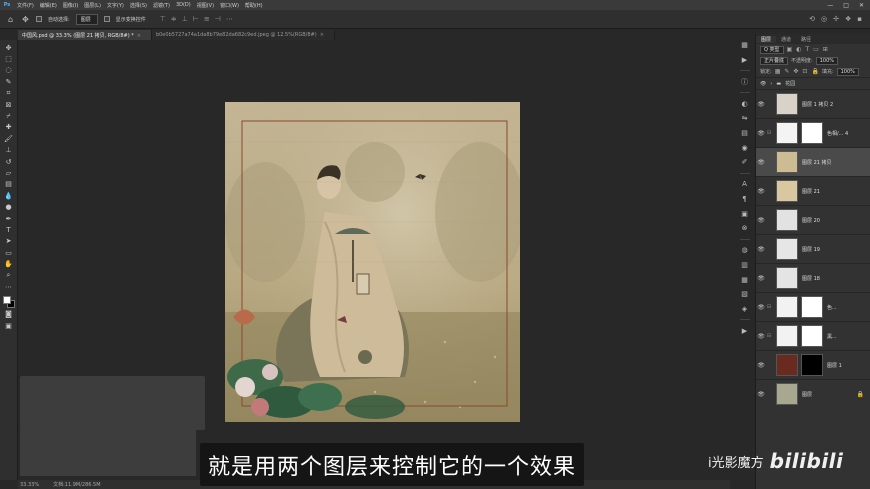  I want to click on align-top-icon: ⊤, so click(163, 19).